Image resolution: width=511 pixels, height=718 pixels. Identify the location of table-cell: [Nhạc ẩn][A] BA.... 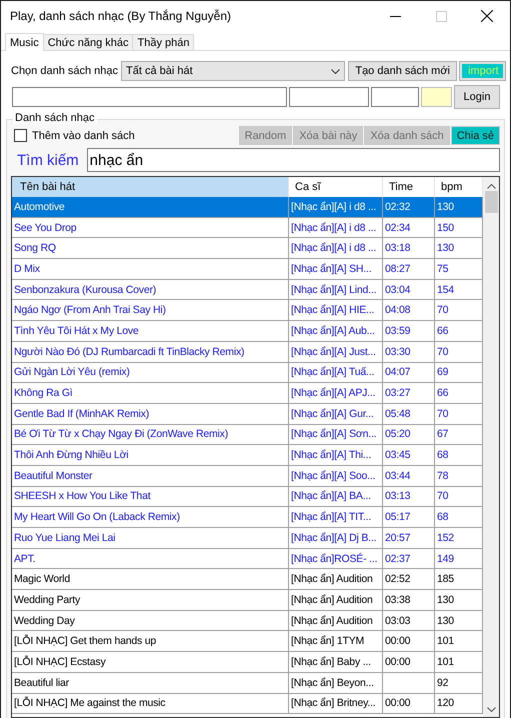
(336, 497).